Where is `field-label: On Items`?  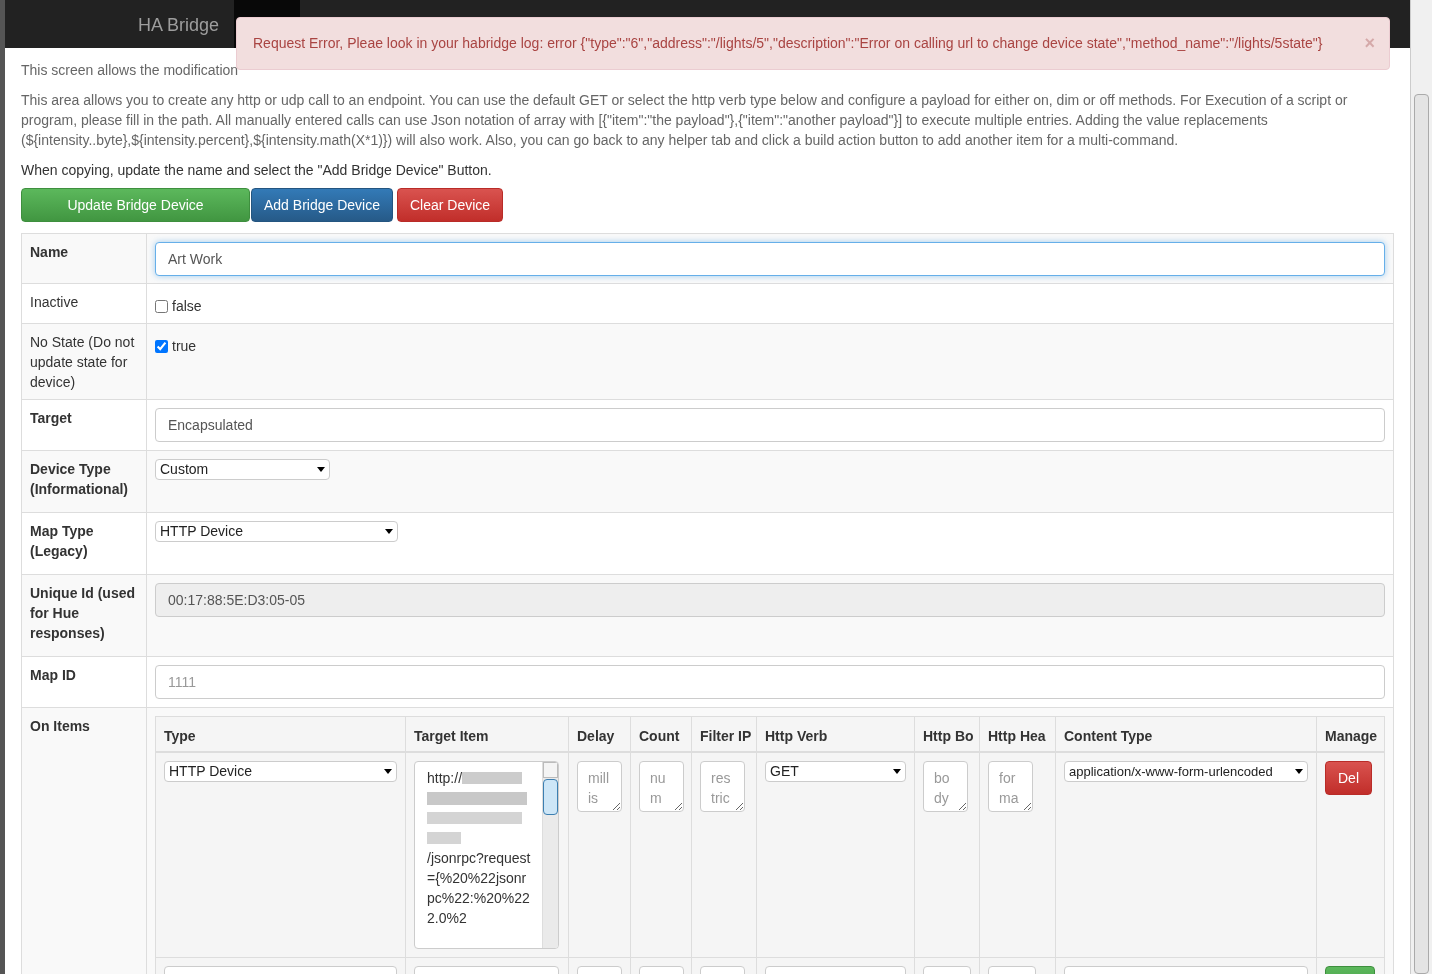 field-label: On Items is located at coordinates (60, 726).